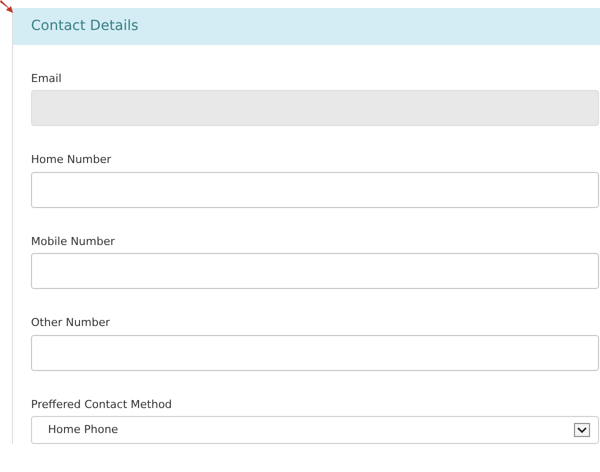 This screenshot has width=600, height=472. Describe the element at coordinates (102, 404) in the screenshot. I see `field-label: Preffered Contact Method` at that location.